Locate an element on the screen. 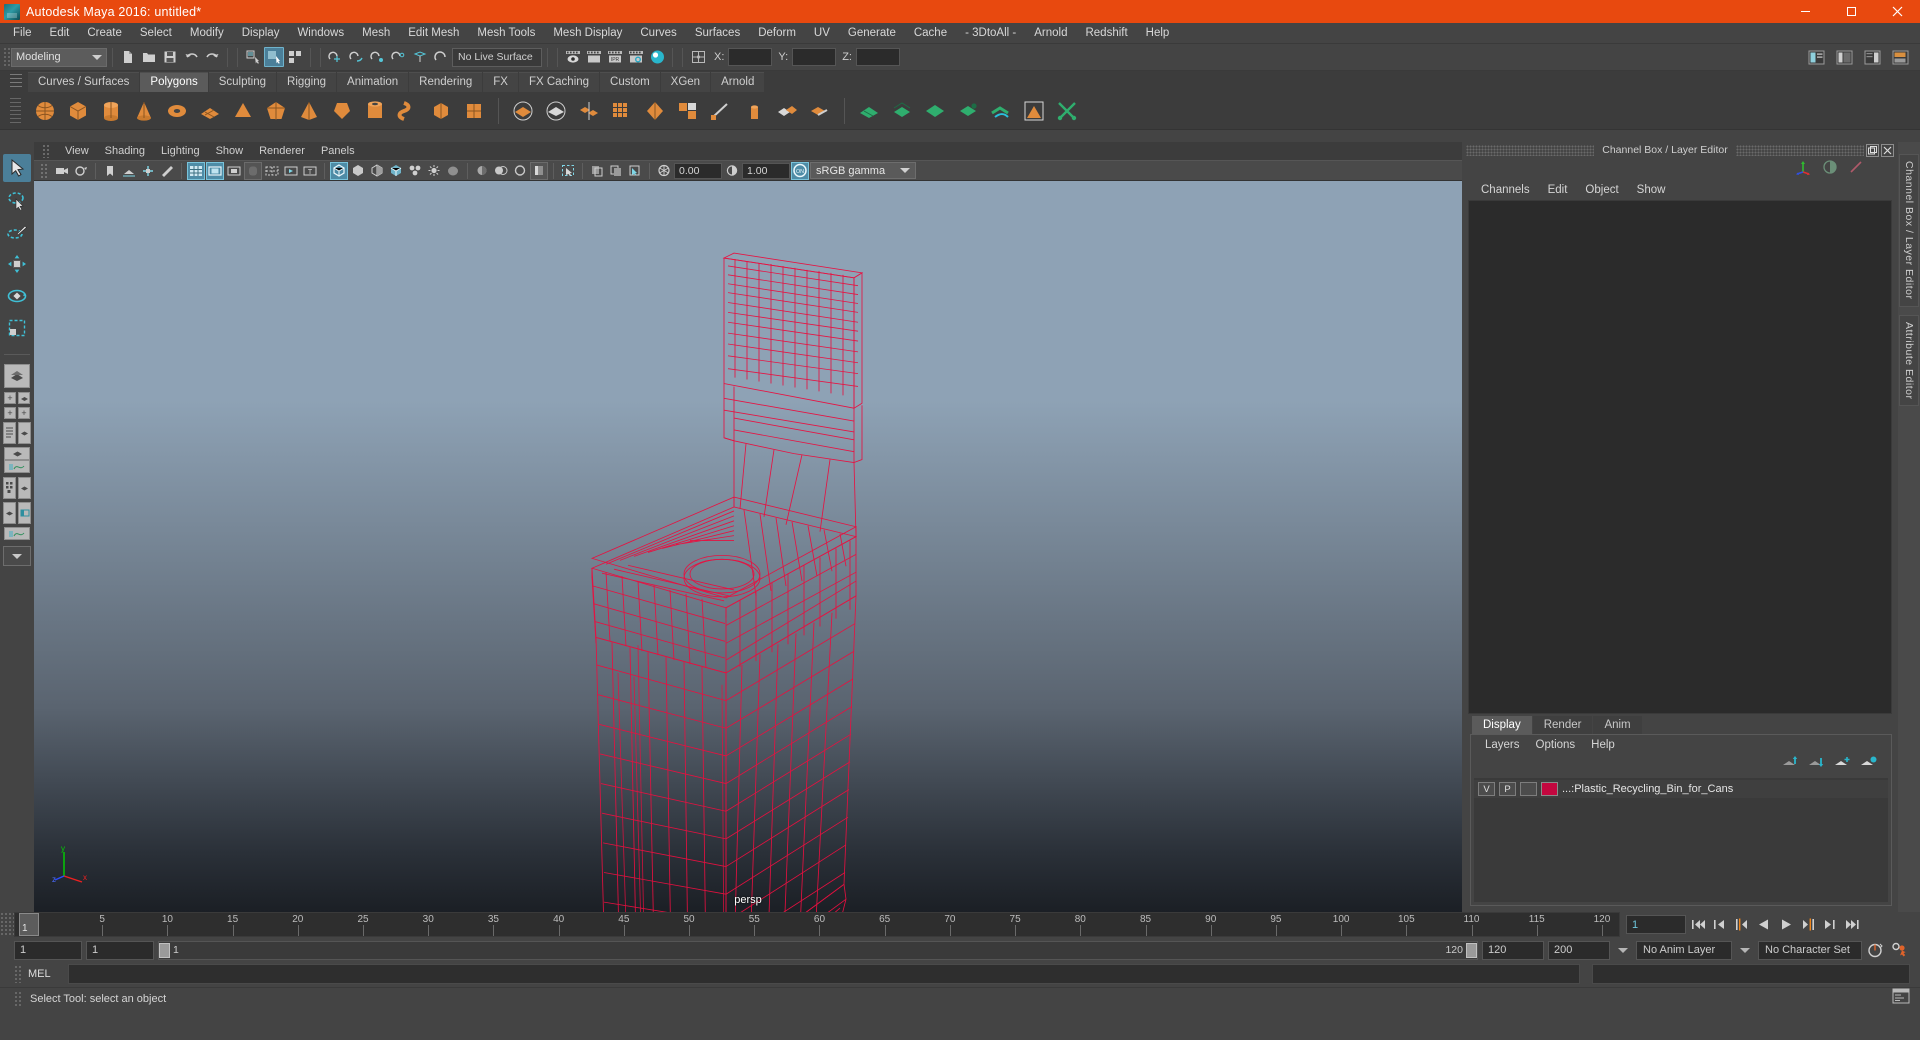 This screenshot has width=1920, height=1040. persp-outliner-graph-layout is located at coordinates (9, 513).